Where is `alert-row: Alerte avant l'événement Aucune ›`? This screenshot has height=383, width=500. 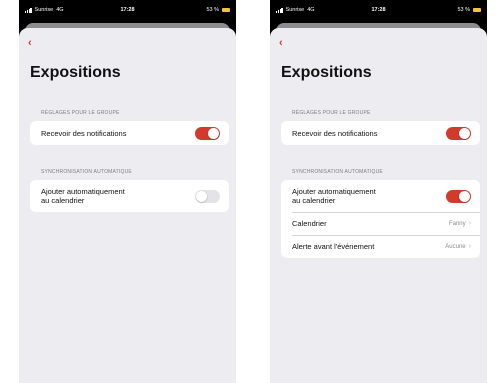
alert-row: Alerte avant l'événement Aucune › is located at coordinates (380, 246).